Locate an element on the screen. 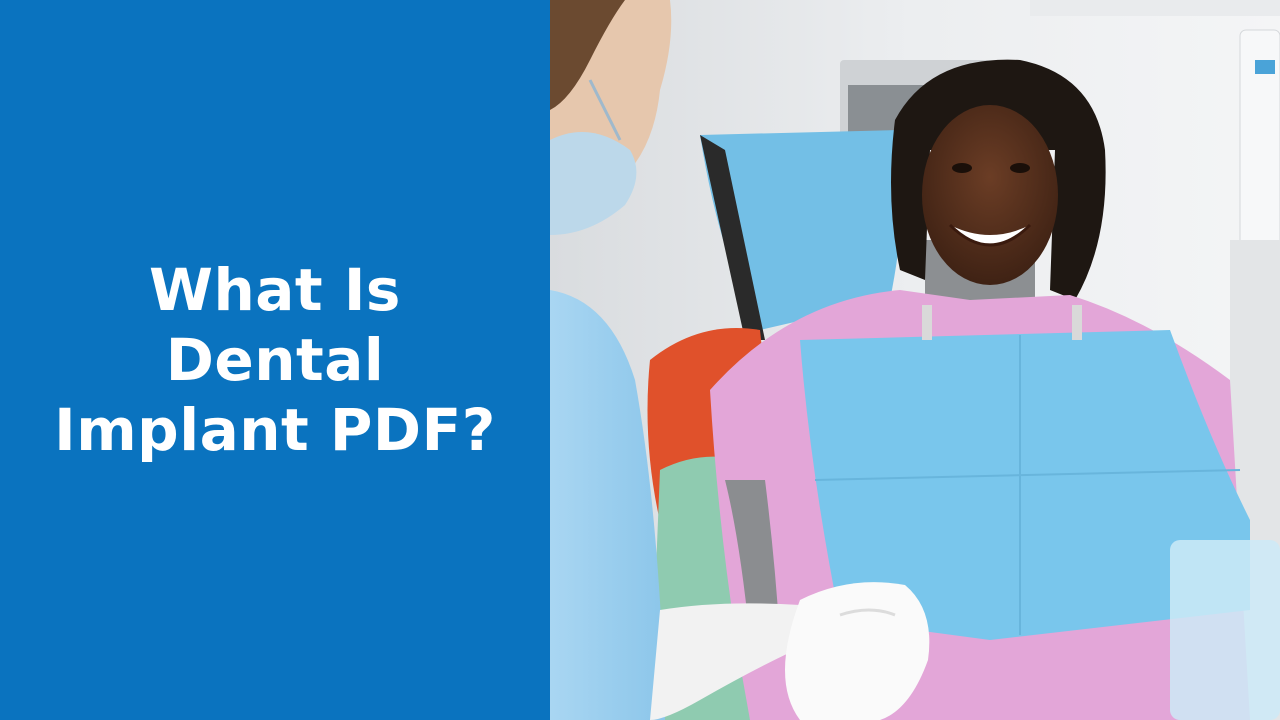 The image size is (1280, 720). title-line-3: Implant PDF? is located at coordinates (275, 430).